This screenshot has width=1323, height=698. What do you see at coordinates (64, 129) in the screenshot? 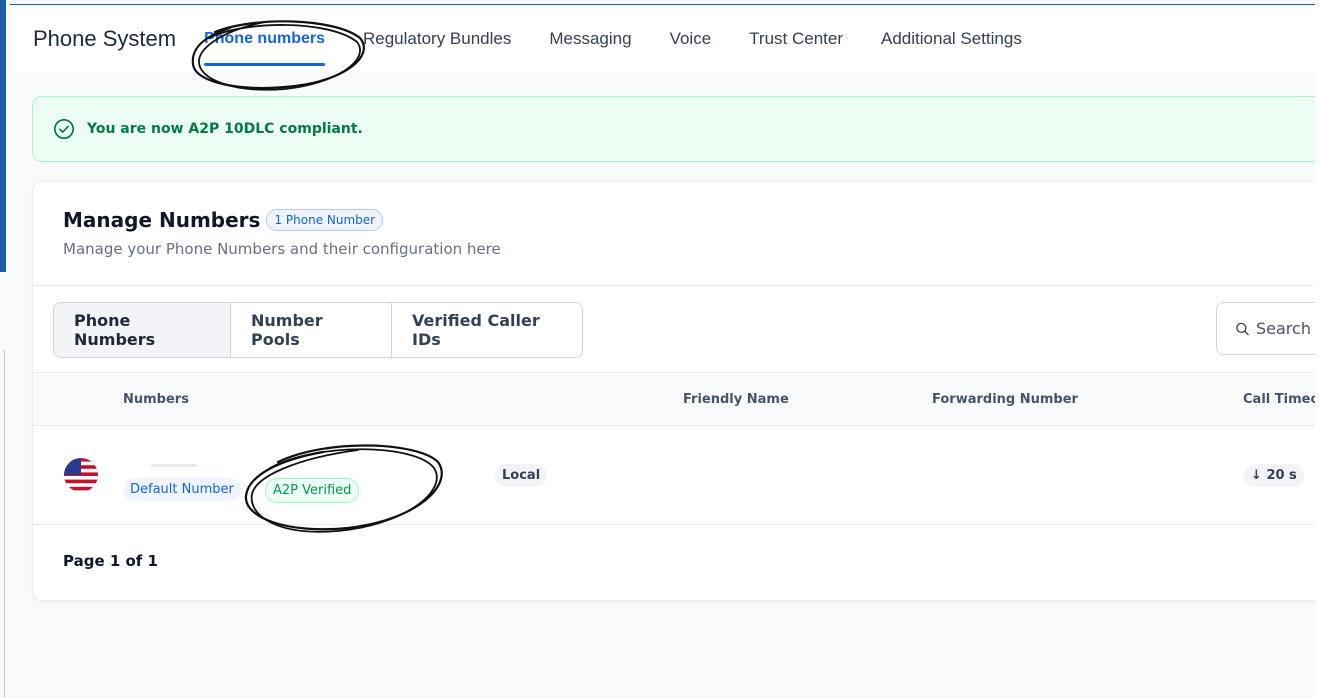
I see `check-circle-icon` at bounding box center [64, 129].